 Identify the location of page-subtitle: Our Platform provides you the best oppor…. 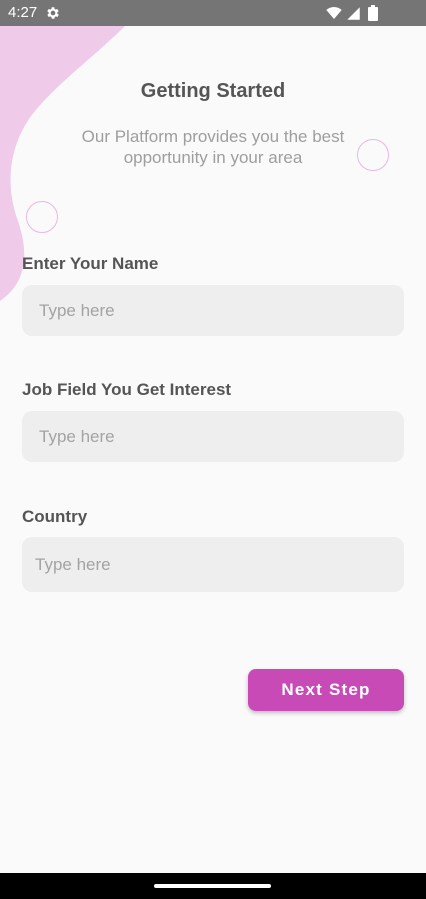
(213, 147).